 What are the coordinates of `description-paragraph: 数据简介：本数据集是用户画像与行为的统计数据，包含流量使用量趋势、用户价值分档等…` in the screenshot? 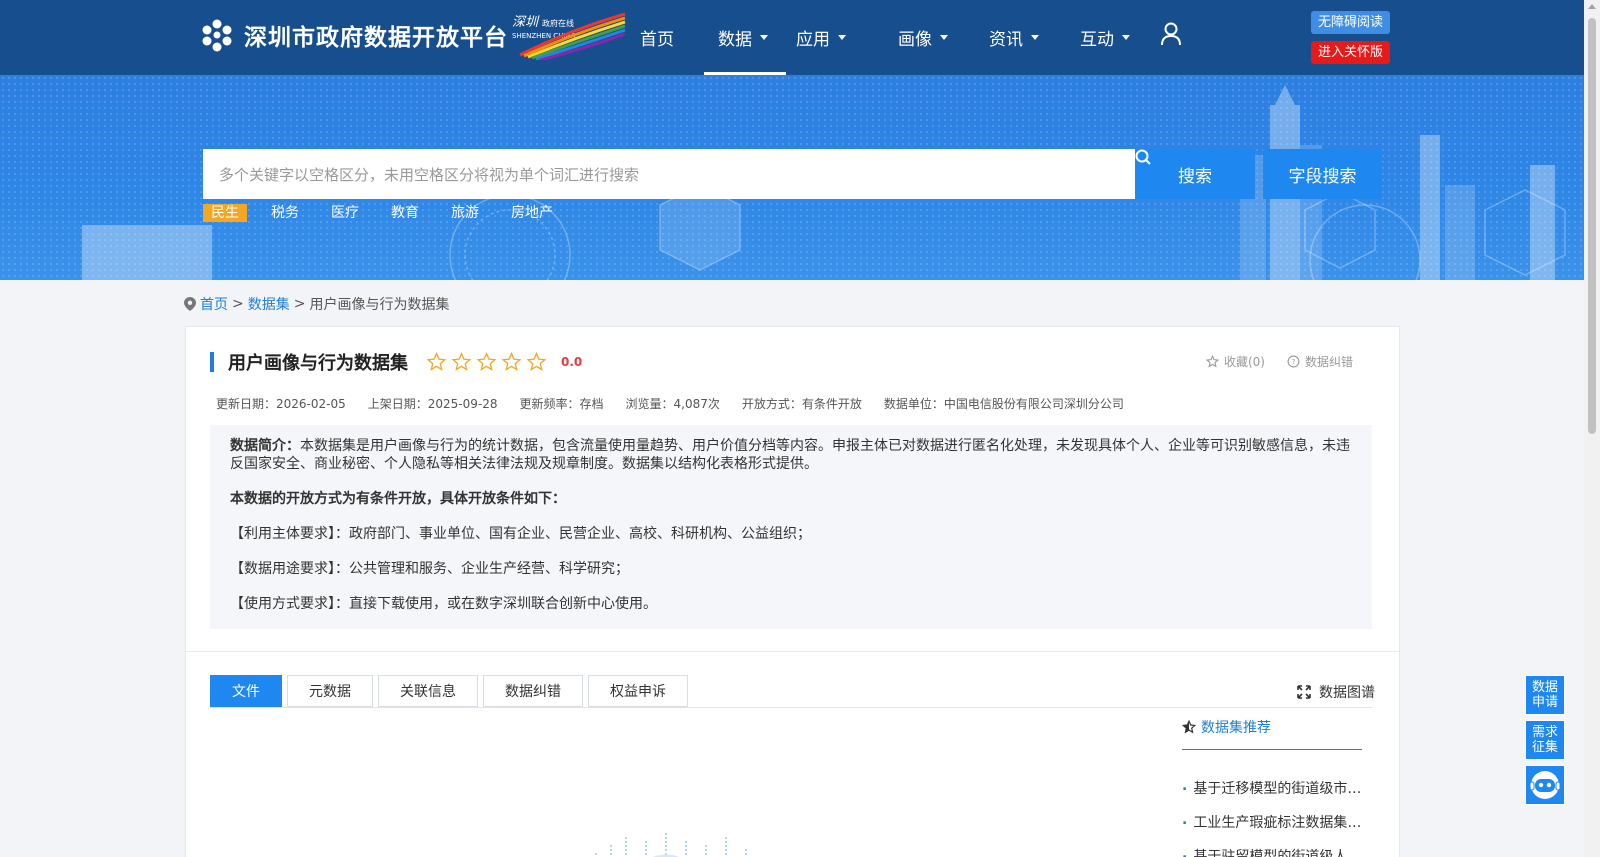 It's located at (791, 455).